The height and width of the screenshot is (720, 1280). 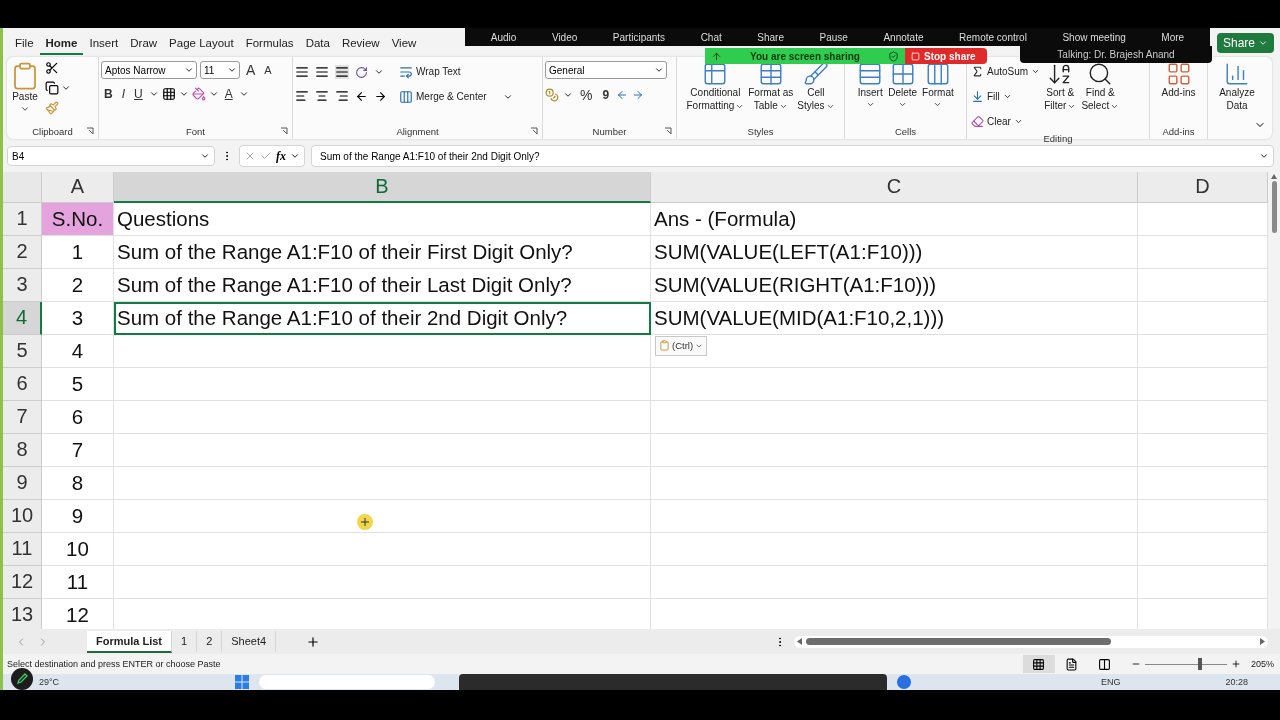 What do you see at coordinates (977, 122) in the screenshot?
I see `eraser-icon` at bounding box center [977, 122].